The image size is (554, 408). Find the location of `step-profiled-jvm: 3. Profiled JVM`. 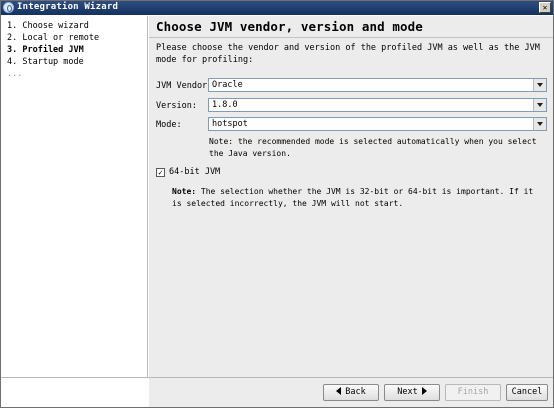

step-profiled-jvm: 3. Profiled JVM is located at coordinates (45, 50).